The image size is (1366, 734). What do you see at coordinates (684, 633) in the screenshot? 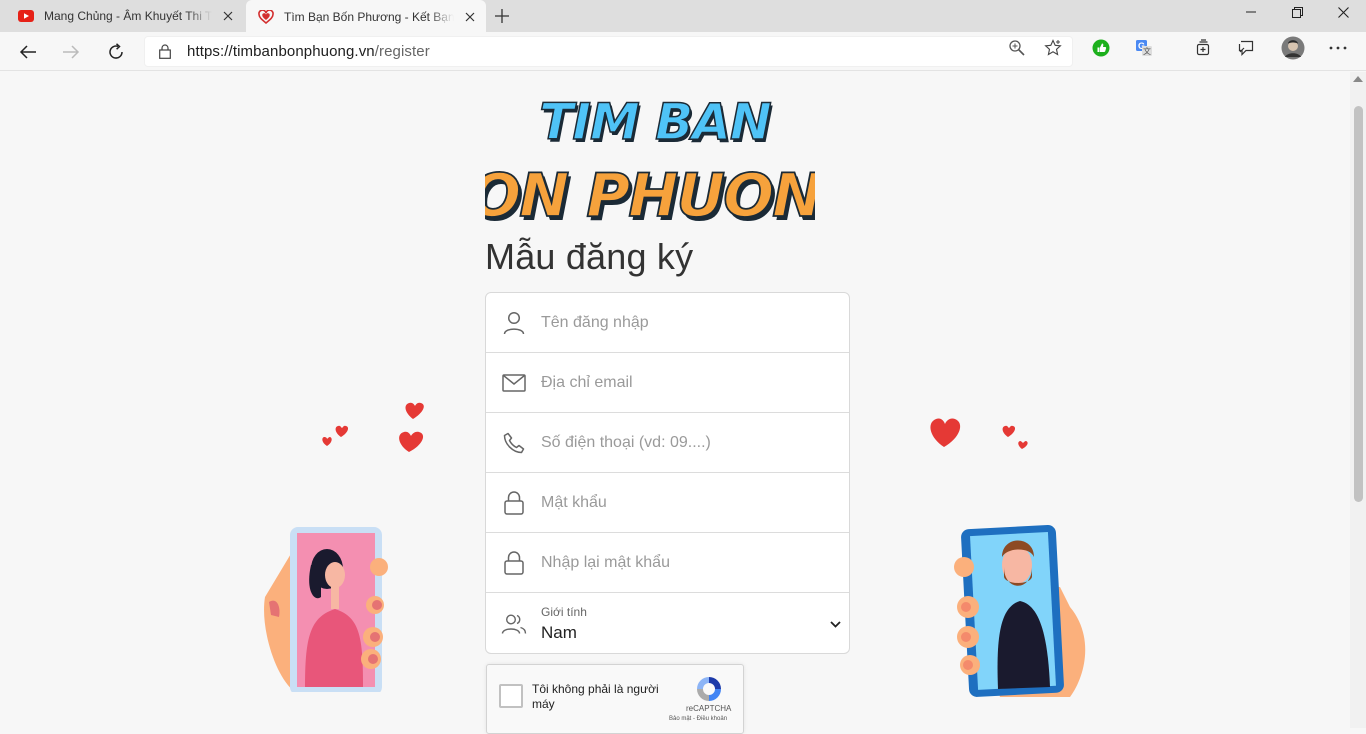
I see `gender-value: Nam` at bounding box center [684, 633].